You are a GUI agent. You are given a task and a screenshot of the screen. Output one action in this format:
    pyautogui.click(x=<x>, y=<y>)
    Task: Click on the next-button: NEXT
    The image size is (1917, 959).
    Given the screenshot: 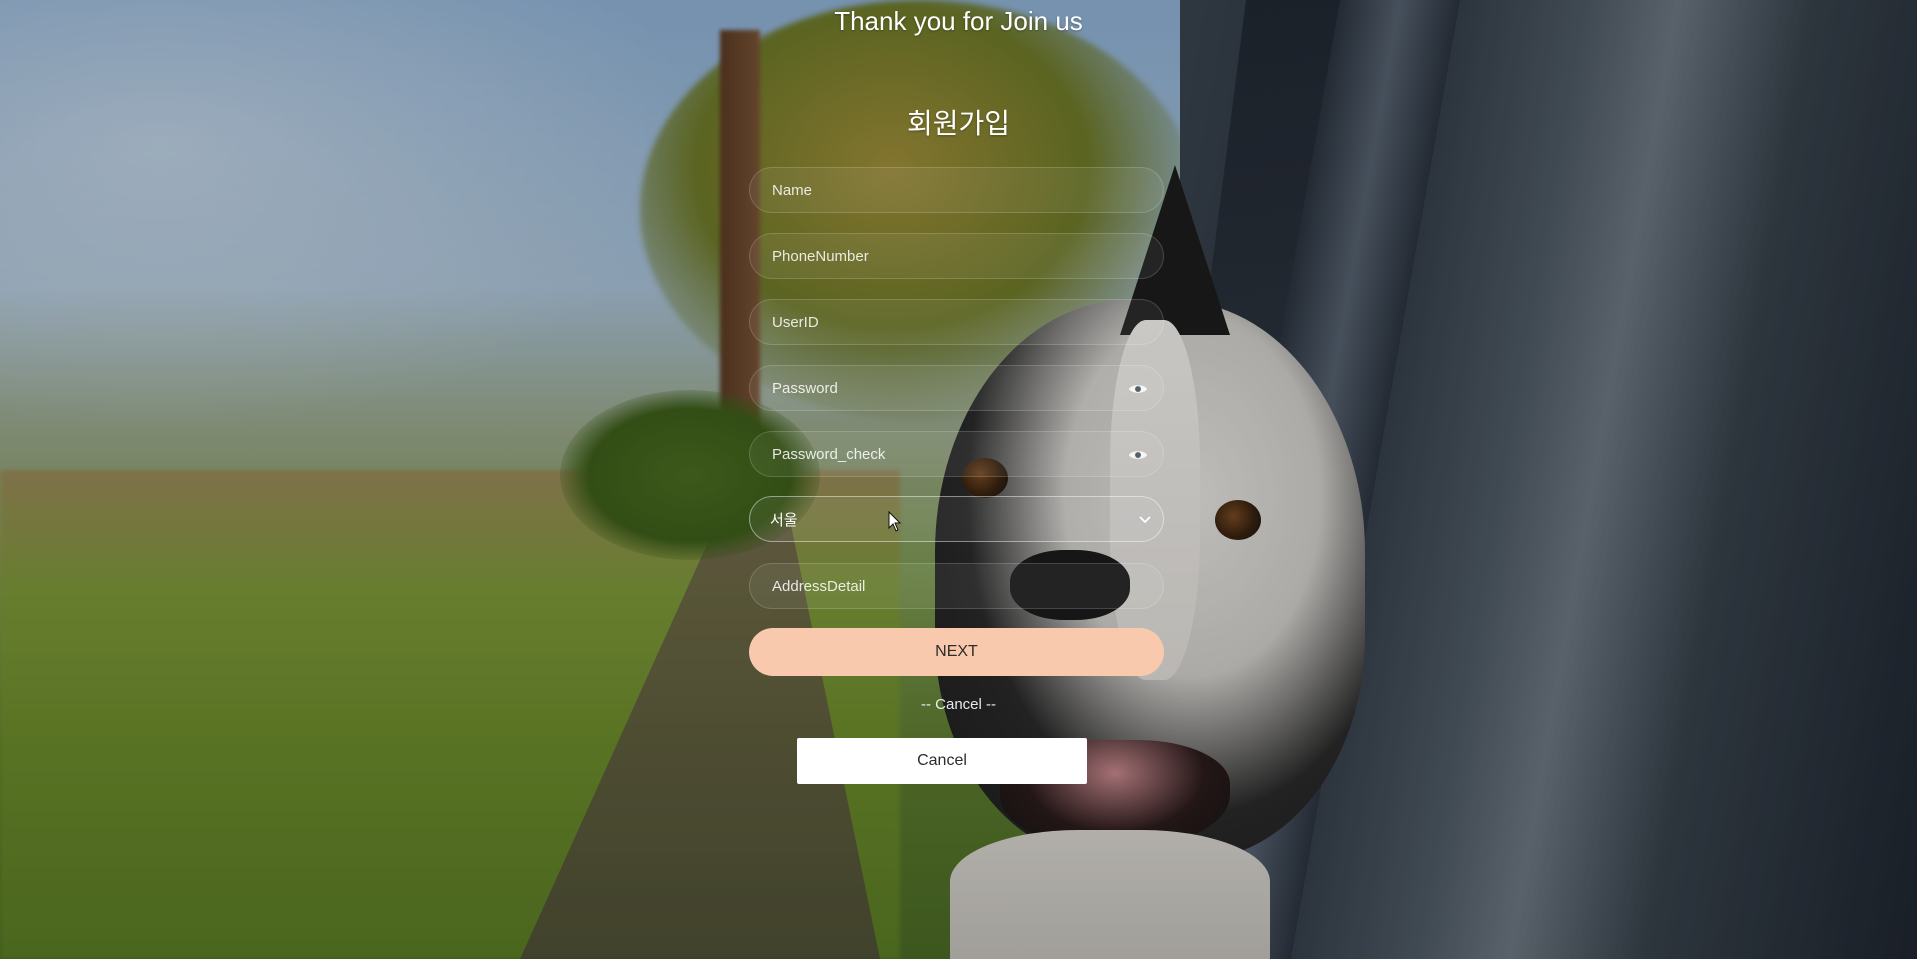 What is the action you would take?
    pyautogui.click(x=956, y=652)
    